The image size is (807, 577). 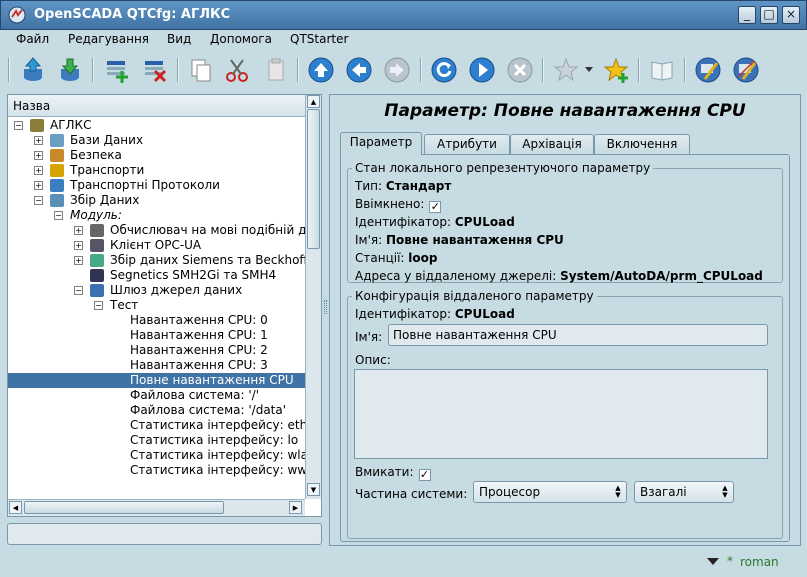 I want to click on tab-parameter: Параметр, so click(x=381, y=143).